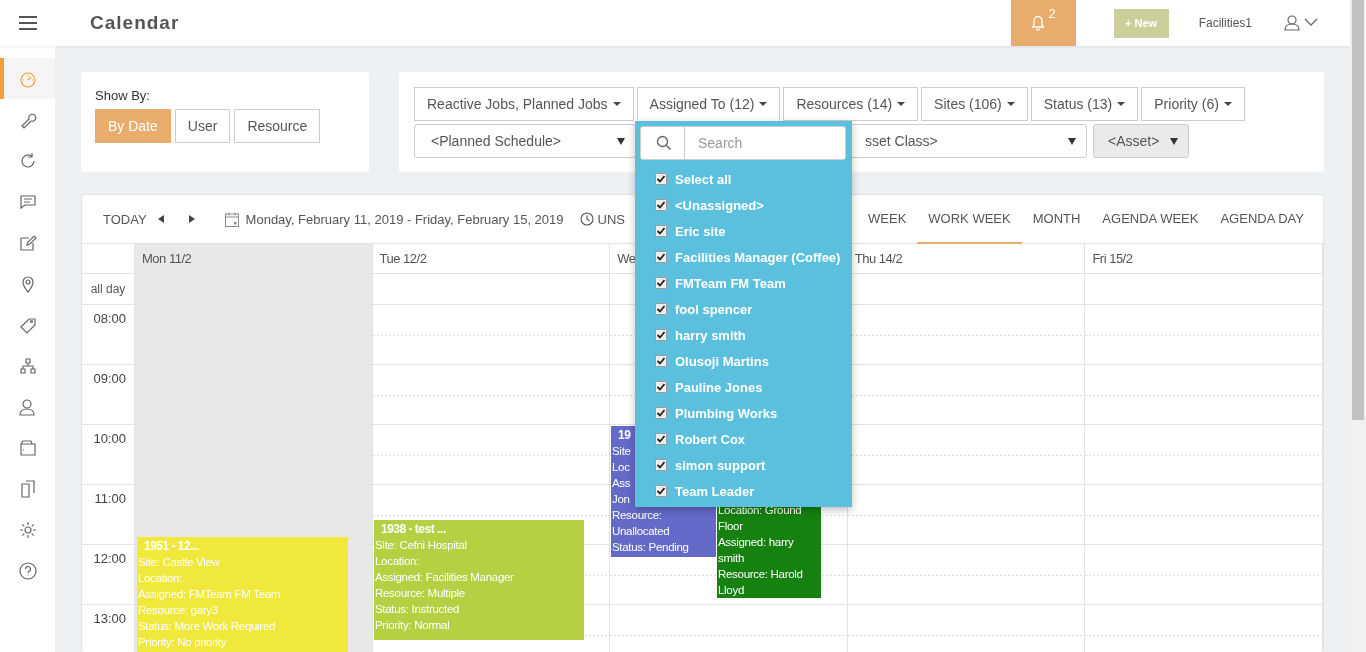 The width and height of the screenshot is (1366, 652). Describe the element at coordinates (28, 23) in the screenshot. I see `menu-icon` at that location.